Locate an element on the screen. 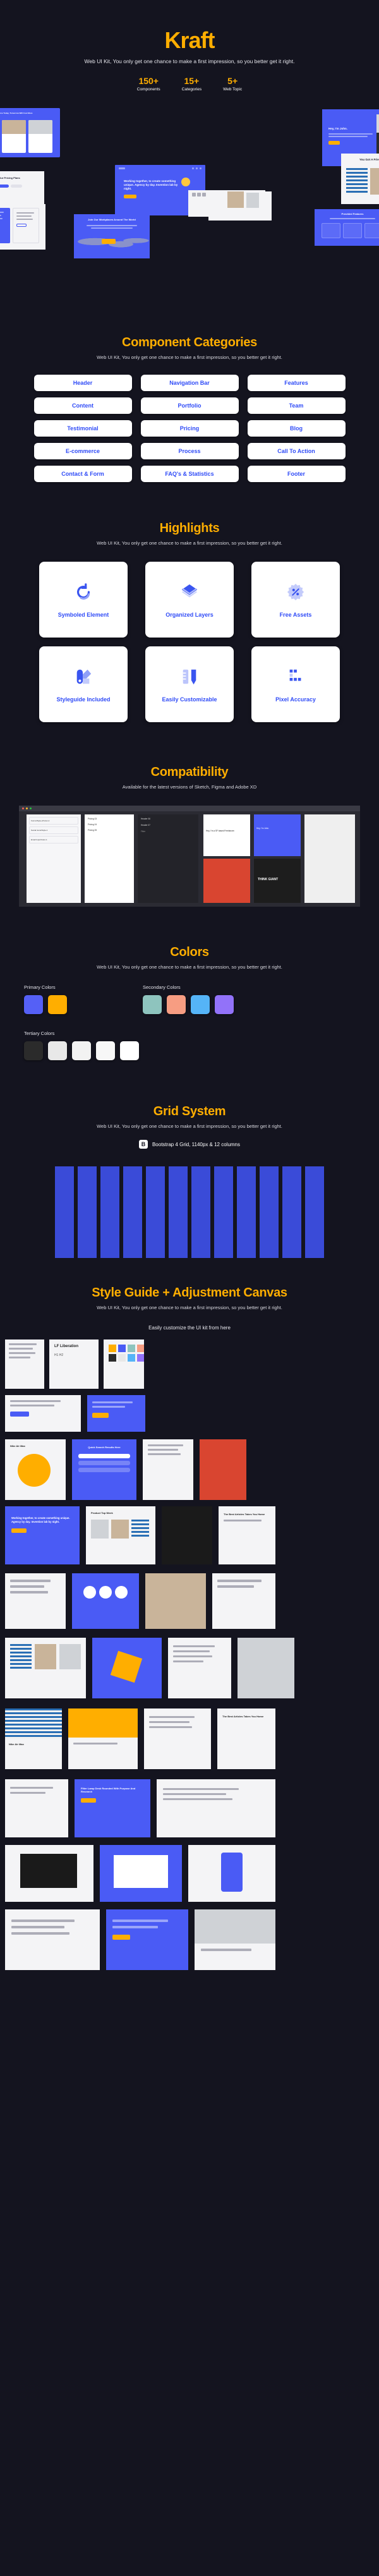 The height and width of the screenshot is (2576, 379). preview-text: Hey, I'm a SF based Freelancer. is located at coordinates (220, 831).